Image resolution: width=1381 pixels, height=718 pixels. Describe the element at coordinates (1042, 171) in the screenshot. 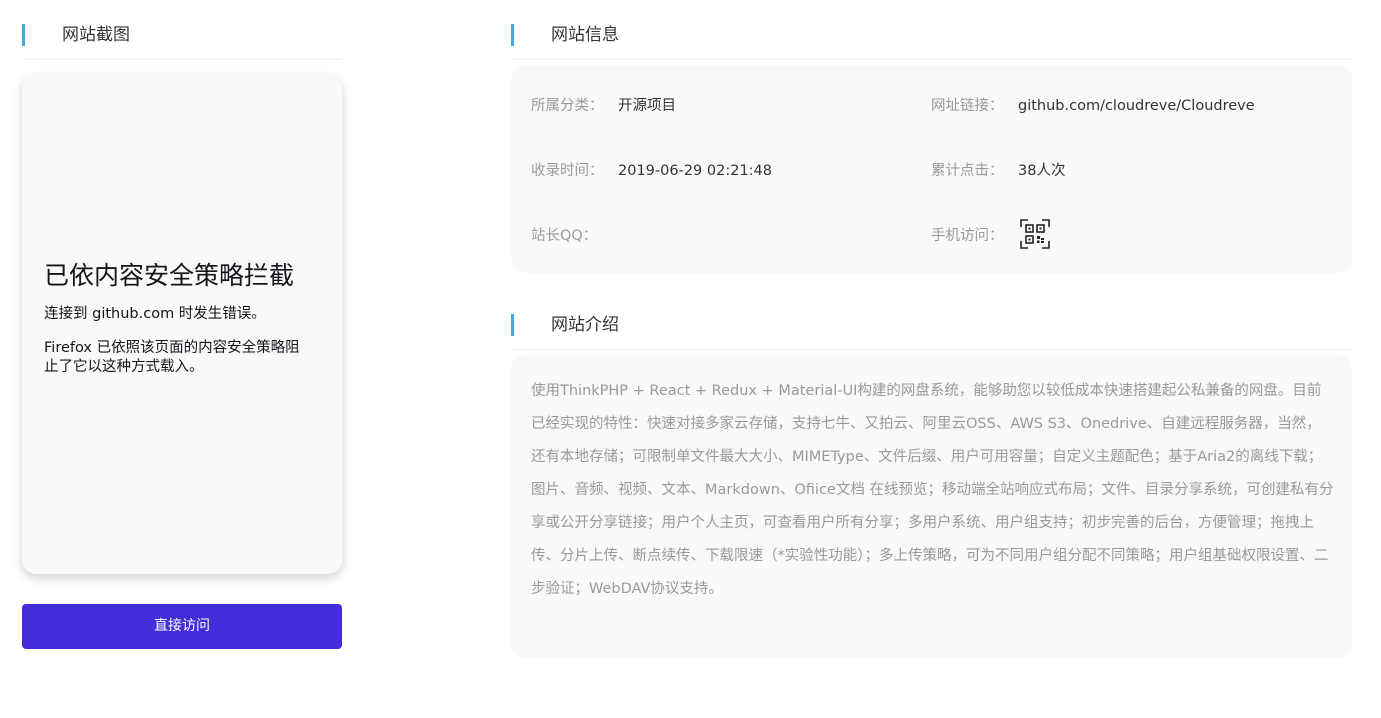

I see `clicks-value: 38人次` at that location.